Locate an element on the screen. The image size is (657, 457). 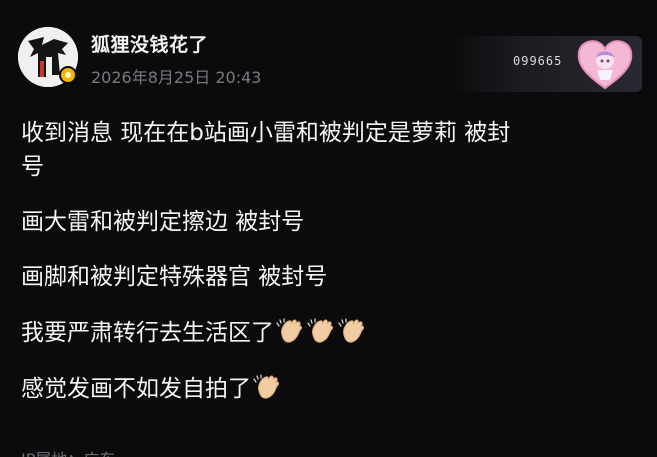
content-line-with-emoji: 我要严肃转行去生活区了 is located at coordinates (331, 332).